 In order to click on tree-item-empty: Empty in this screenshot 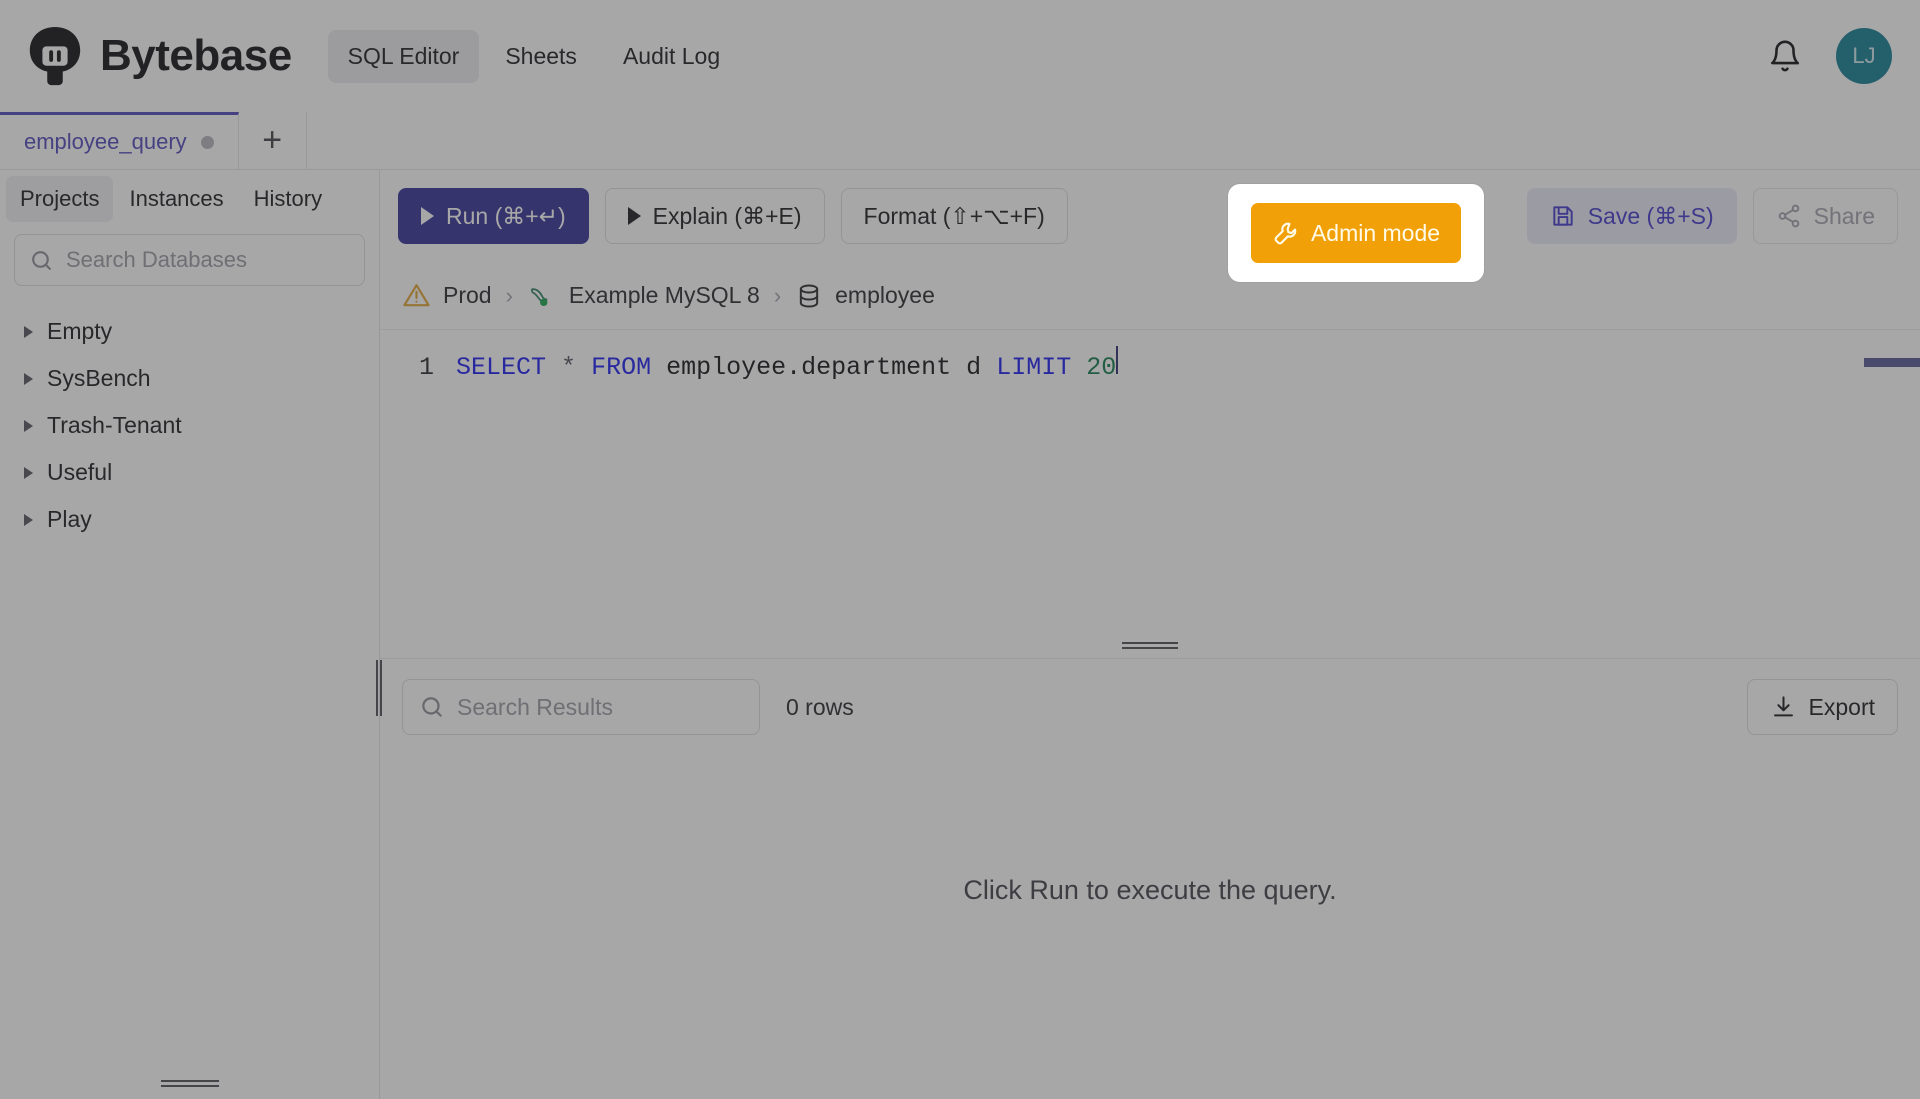, I will do `click(189, 331)`.